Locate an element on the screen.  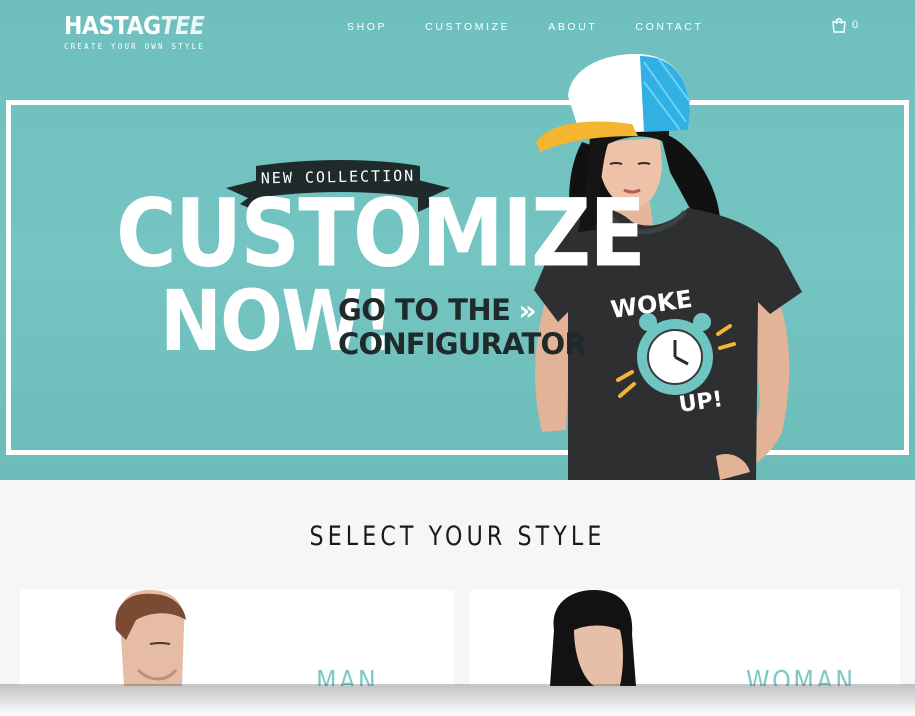
logo-tagline: CREATE YOUR OWN STYLE is located at coordinates (135, 46).